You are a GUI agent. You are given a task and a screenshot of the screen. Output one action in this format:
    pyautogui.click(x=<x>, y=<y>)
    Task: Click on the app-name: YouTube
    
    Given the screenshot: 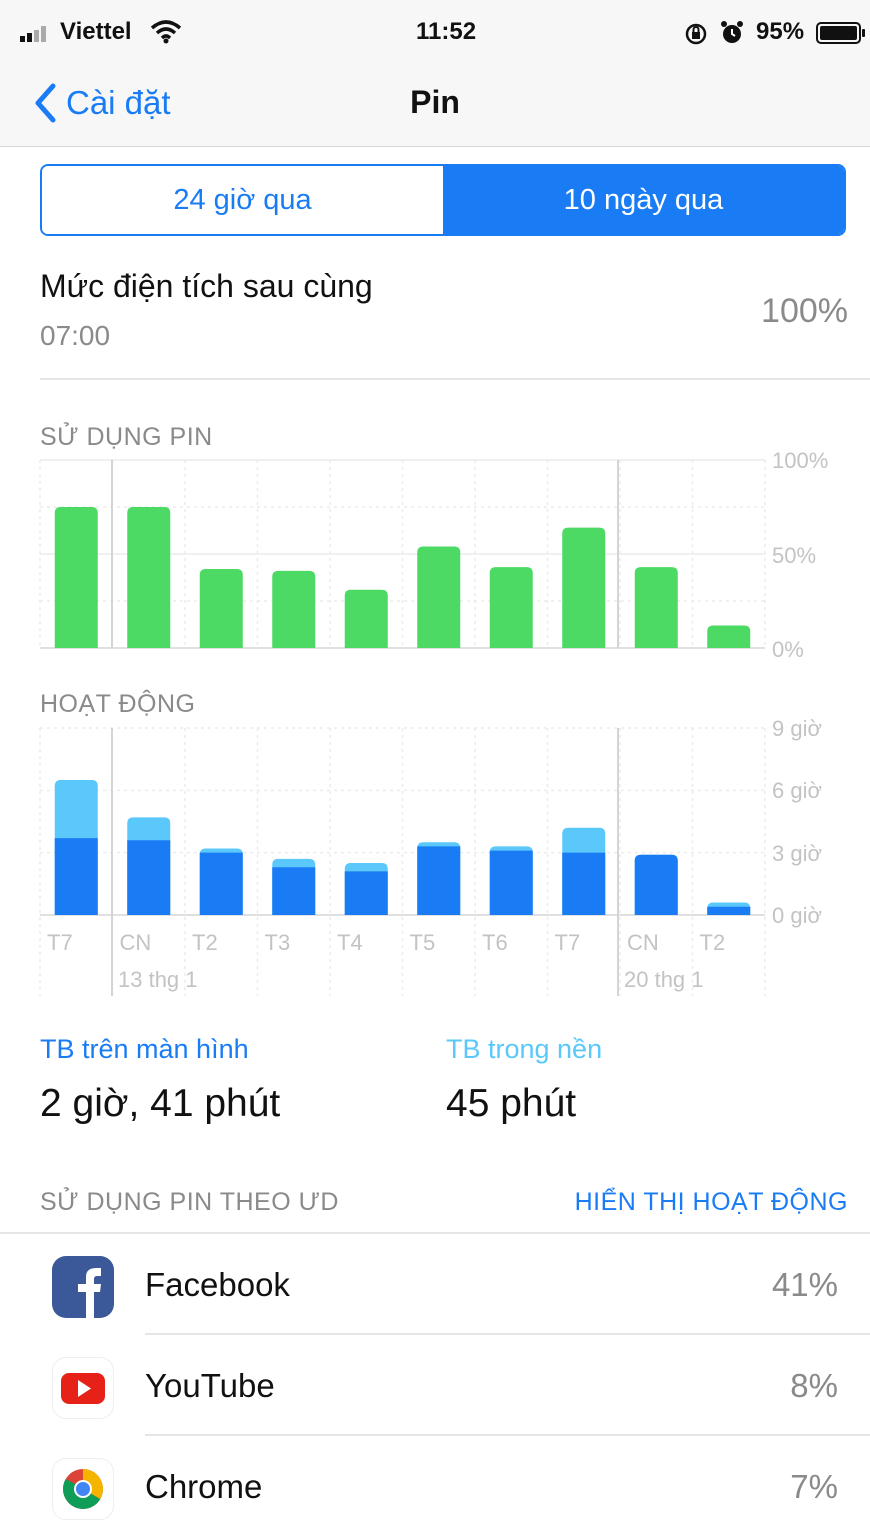 What is the action you would take?
    pyautogui.click(x=210, y=1385)
    